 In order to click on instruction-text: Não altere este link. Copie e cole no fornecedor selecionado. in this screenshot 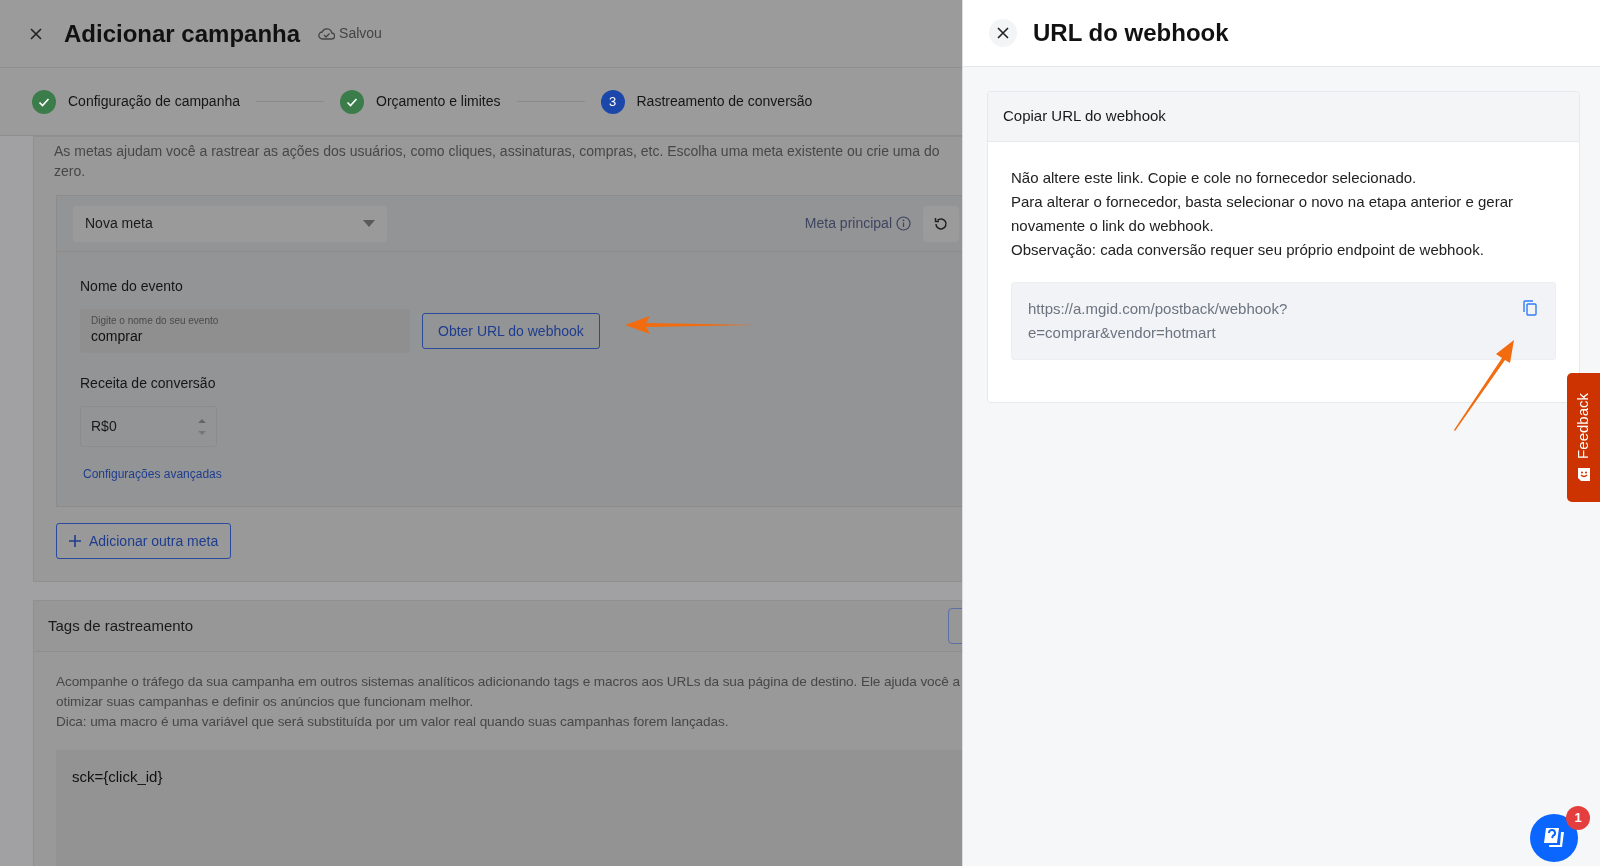, I will do `click(1214, 178)`.